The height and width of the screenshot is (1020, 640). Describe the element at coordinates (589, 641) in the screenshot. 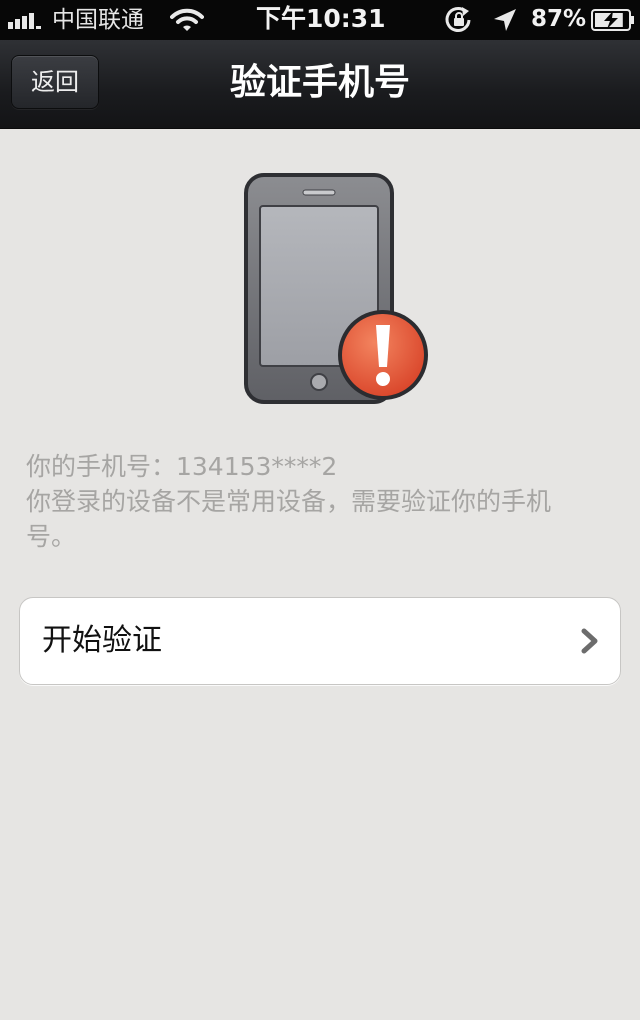

I see `chevron-right-icon` at that location.